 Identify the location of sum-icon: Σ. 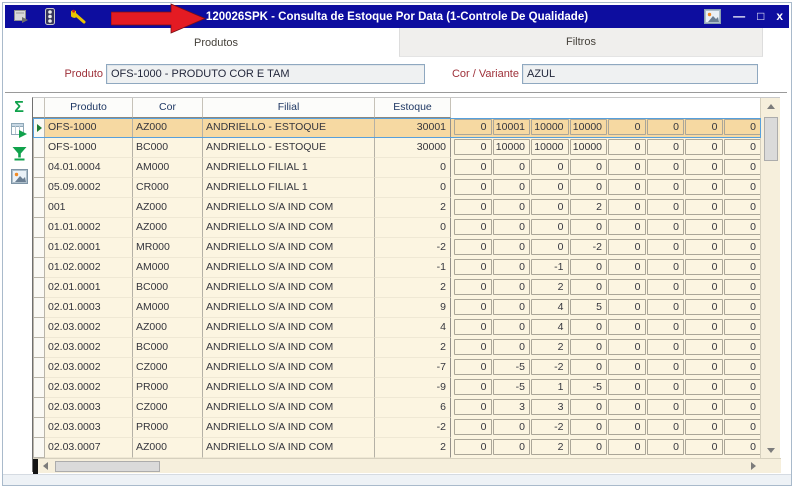
(19, 107).